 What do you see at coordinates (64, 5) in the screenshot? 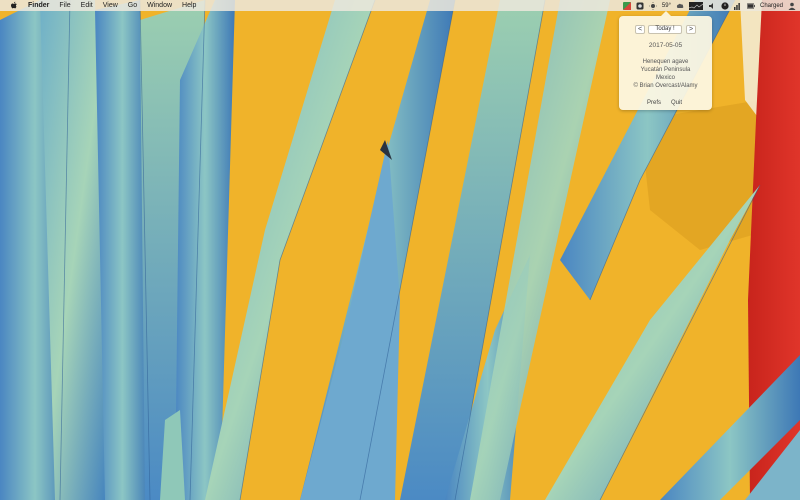
I see `menu-file: File` at bounding box center [64, 5].